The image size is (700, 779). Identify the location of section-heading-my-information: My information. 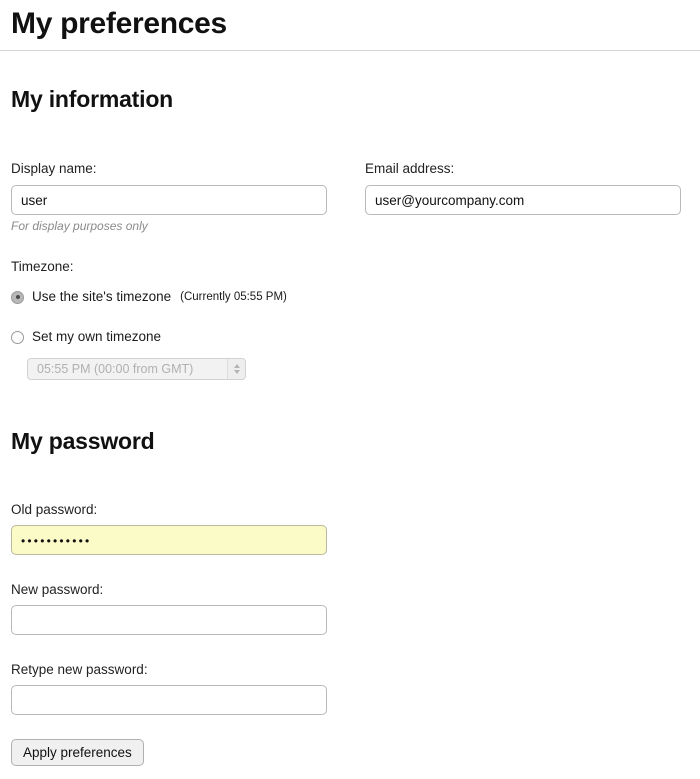
(92, 99).